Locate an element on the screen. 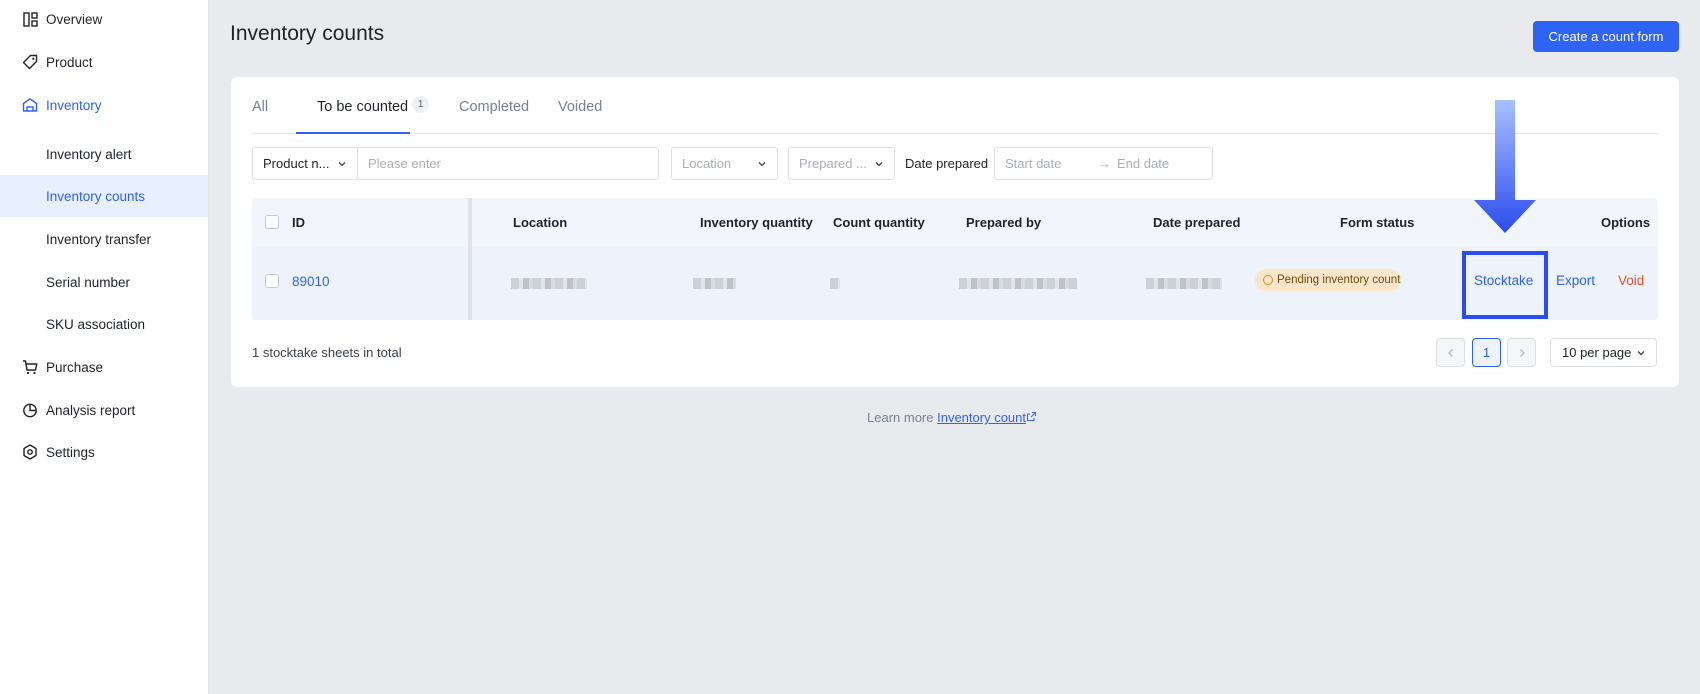 This screenshot has width=1700, height=694. search-input: Please enter is located at coordinates (508, 163).